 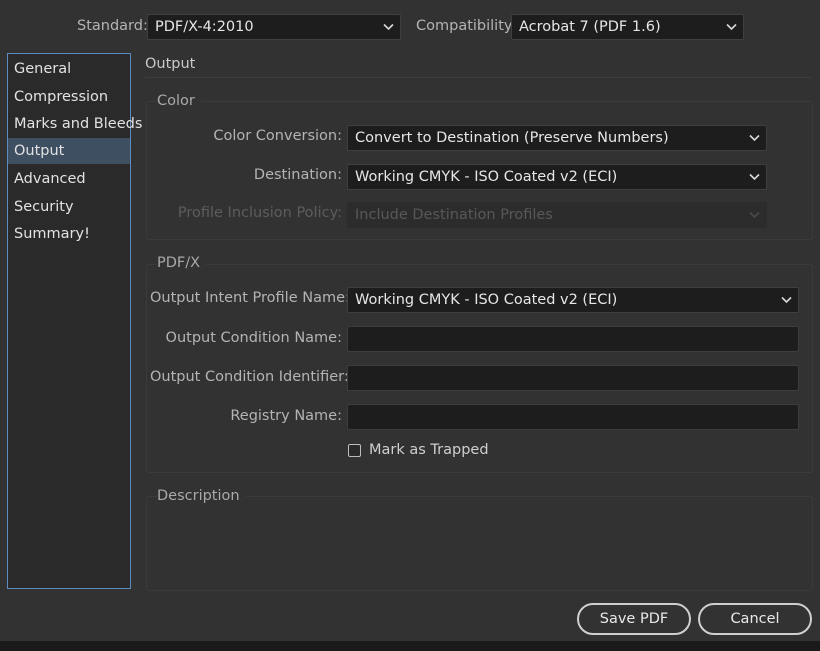 What do you see at coordinates (201, 496) in the screenshot?
I see `description-group-title: Description` at bounding box center [201, 496].